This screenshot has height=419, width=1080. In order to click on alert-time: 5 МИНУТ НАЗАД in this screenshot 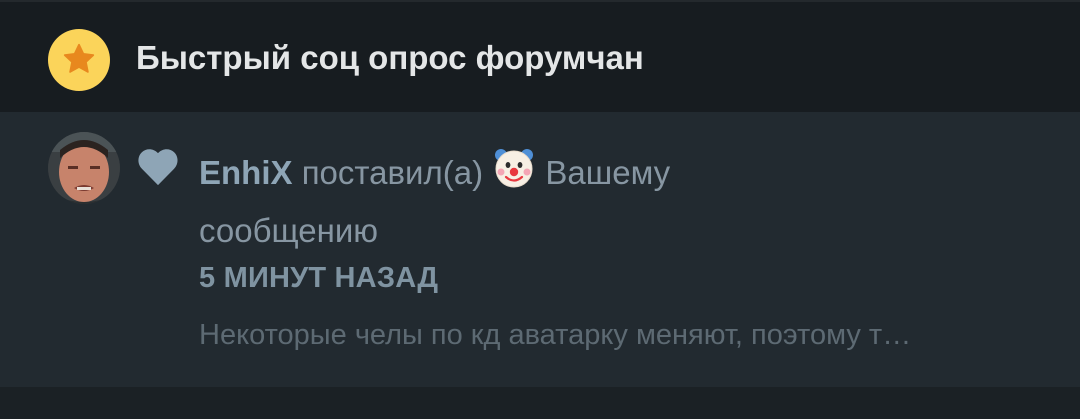, I will do `click(319, 278)`.